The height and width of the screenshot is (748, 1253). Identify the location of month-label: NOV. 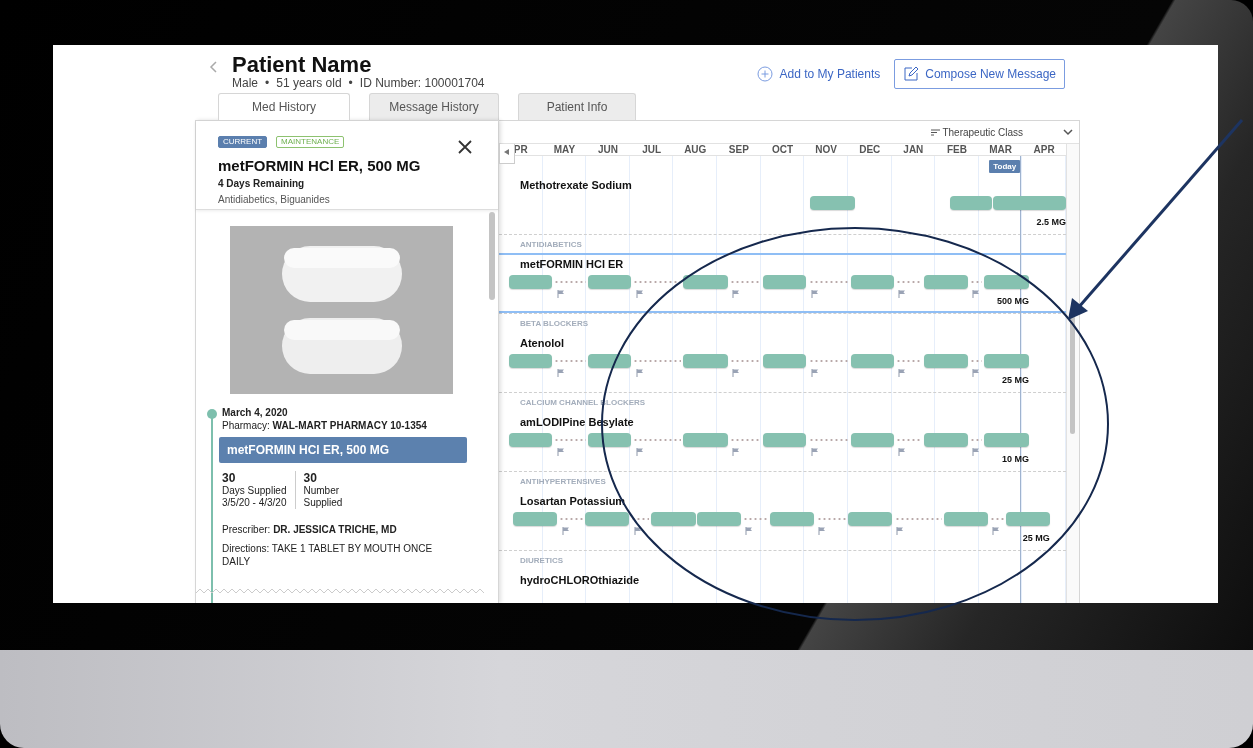
(826, 149).